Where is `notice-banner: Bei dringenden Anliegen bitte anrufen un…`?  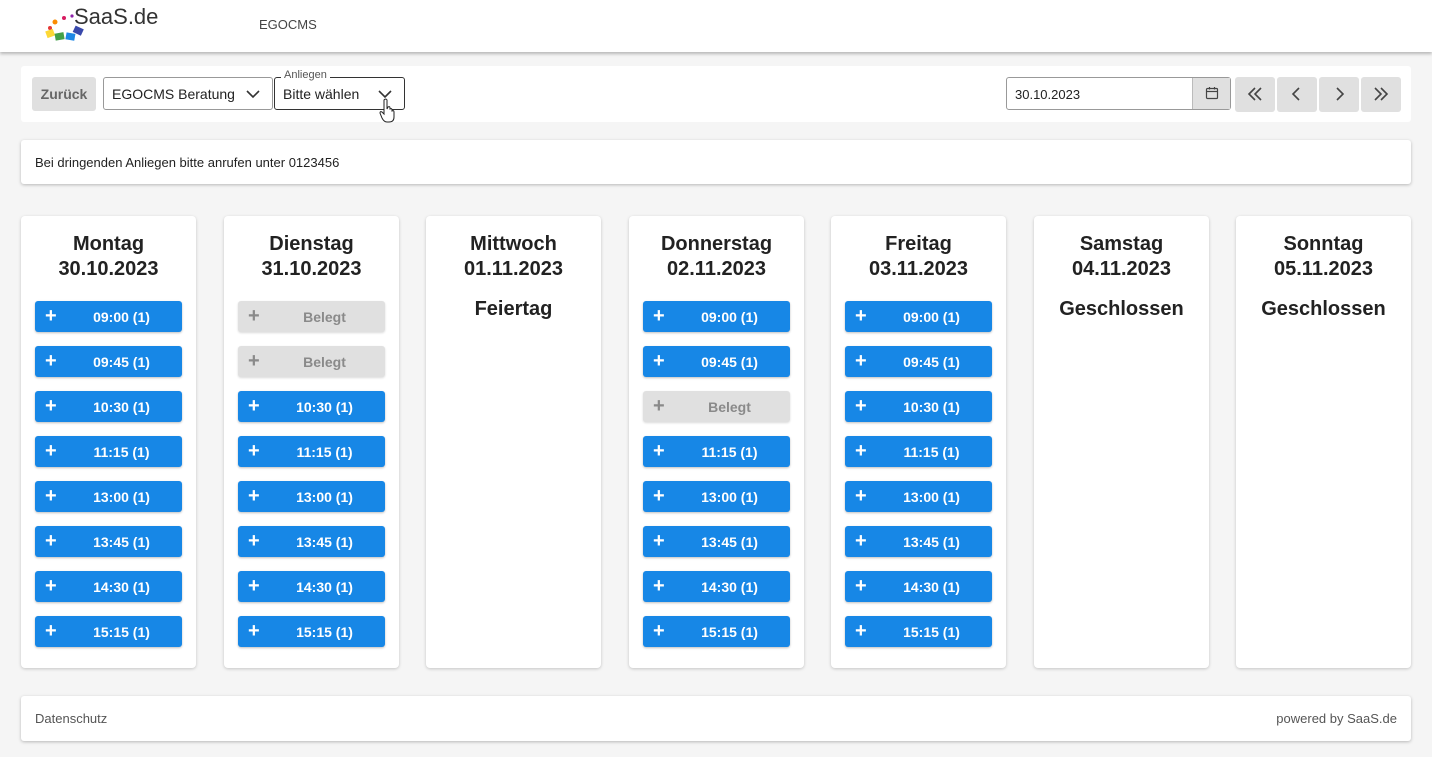 notice-banner: Bei dringenden Anliegen bitte anrufen un… is located at coordinates (716, 162).